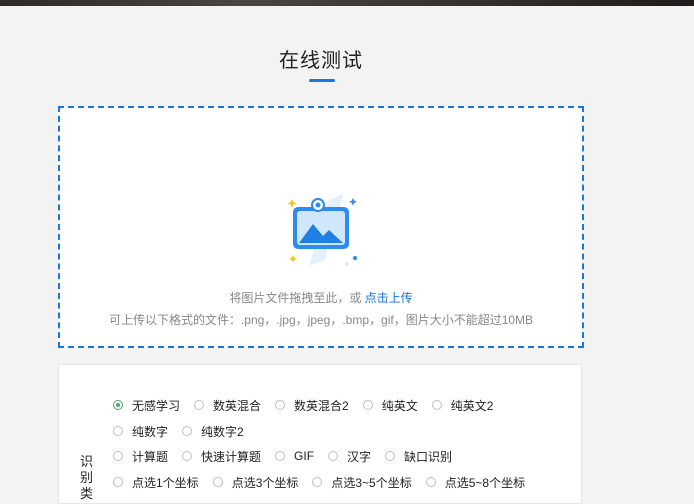 The height and width of the screenshot is (504, 694). I want to click on top-banner, so click(347, 3).